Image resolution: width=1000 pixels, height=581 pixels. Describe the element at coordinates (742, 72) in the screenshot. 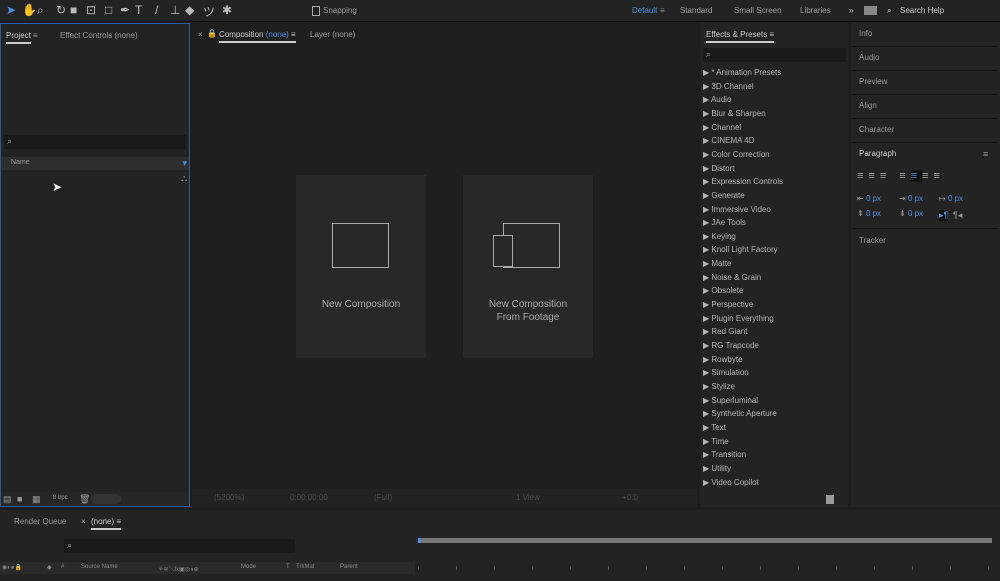

I see `effect-category: ▶ * Animation Presets` at that location.